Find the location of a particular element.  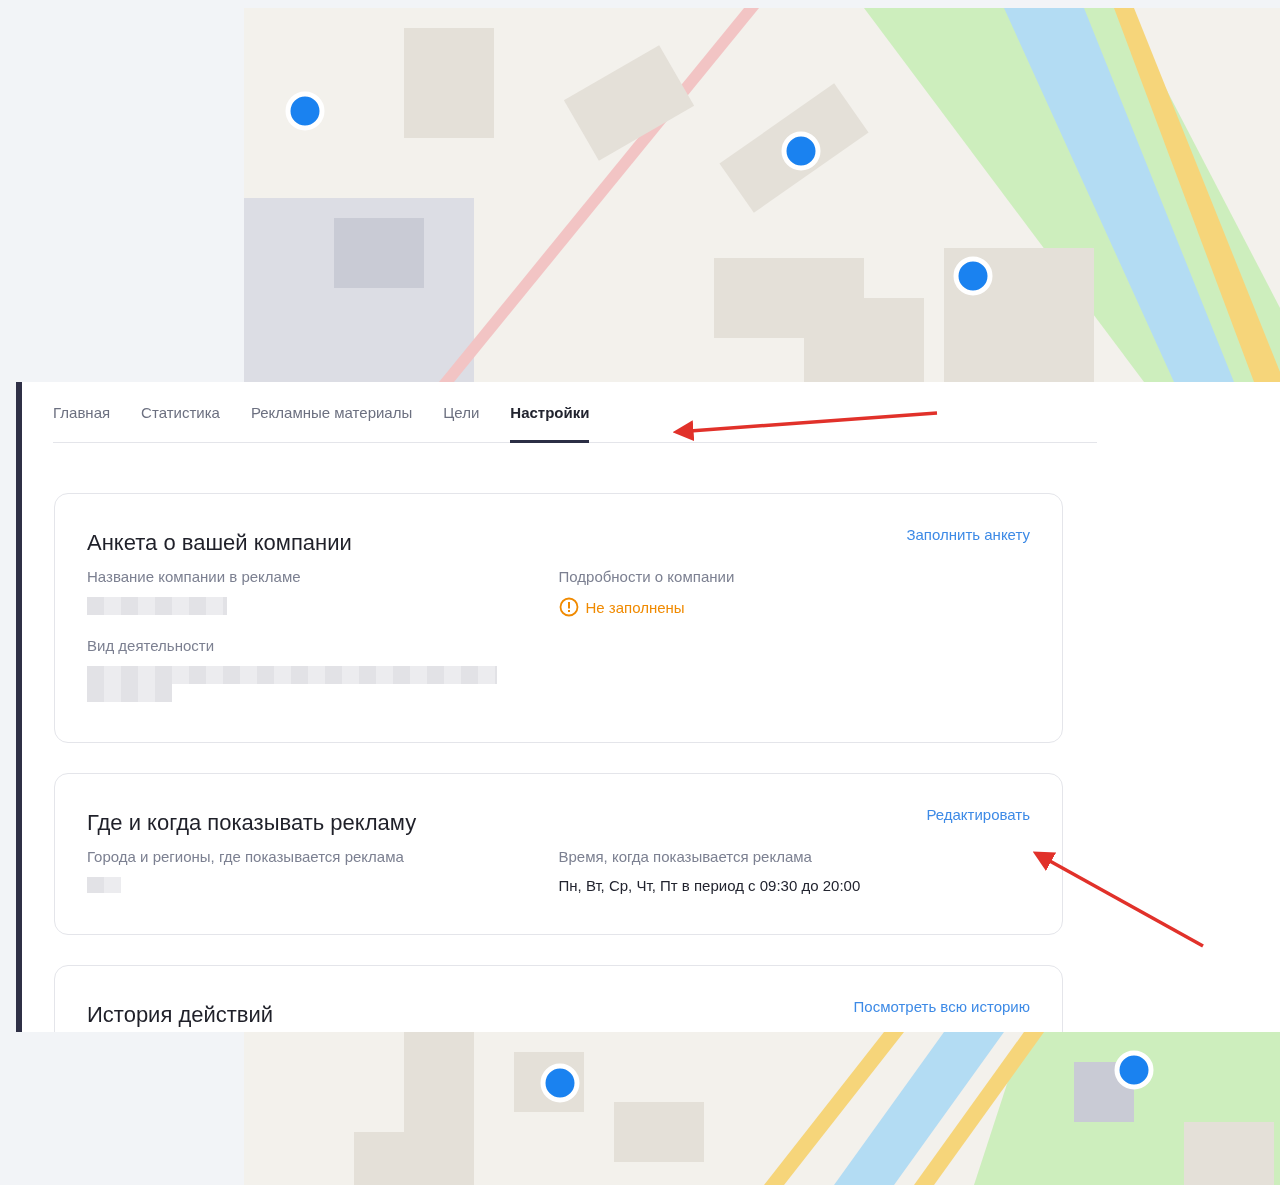

card-title: Где и когда показывать рекламу is located at coordinates (252, 823).